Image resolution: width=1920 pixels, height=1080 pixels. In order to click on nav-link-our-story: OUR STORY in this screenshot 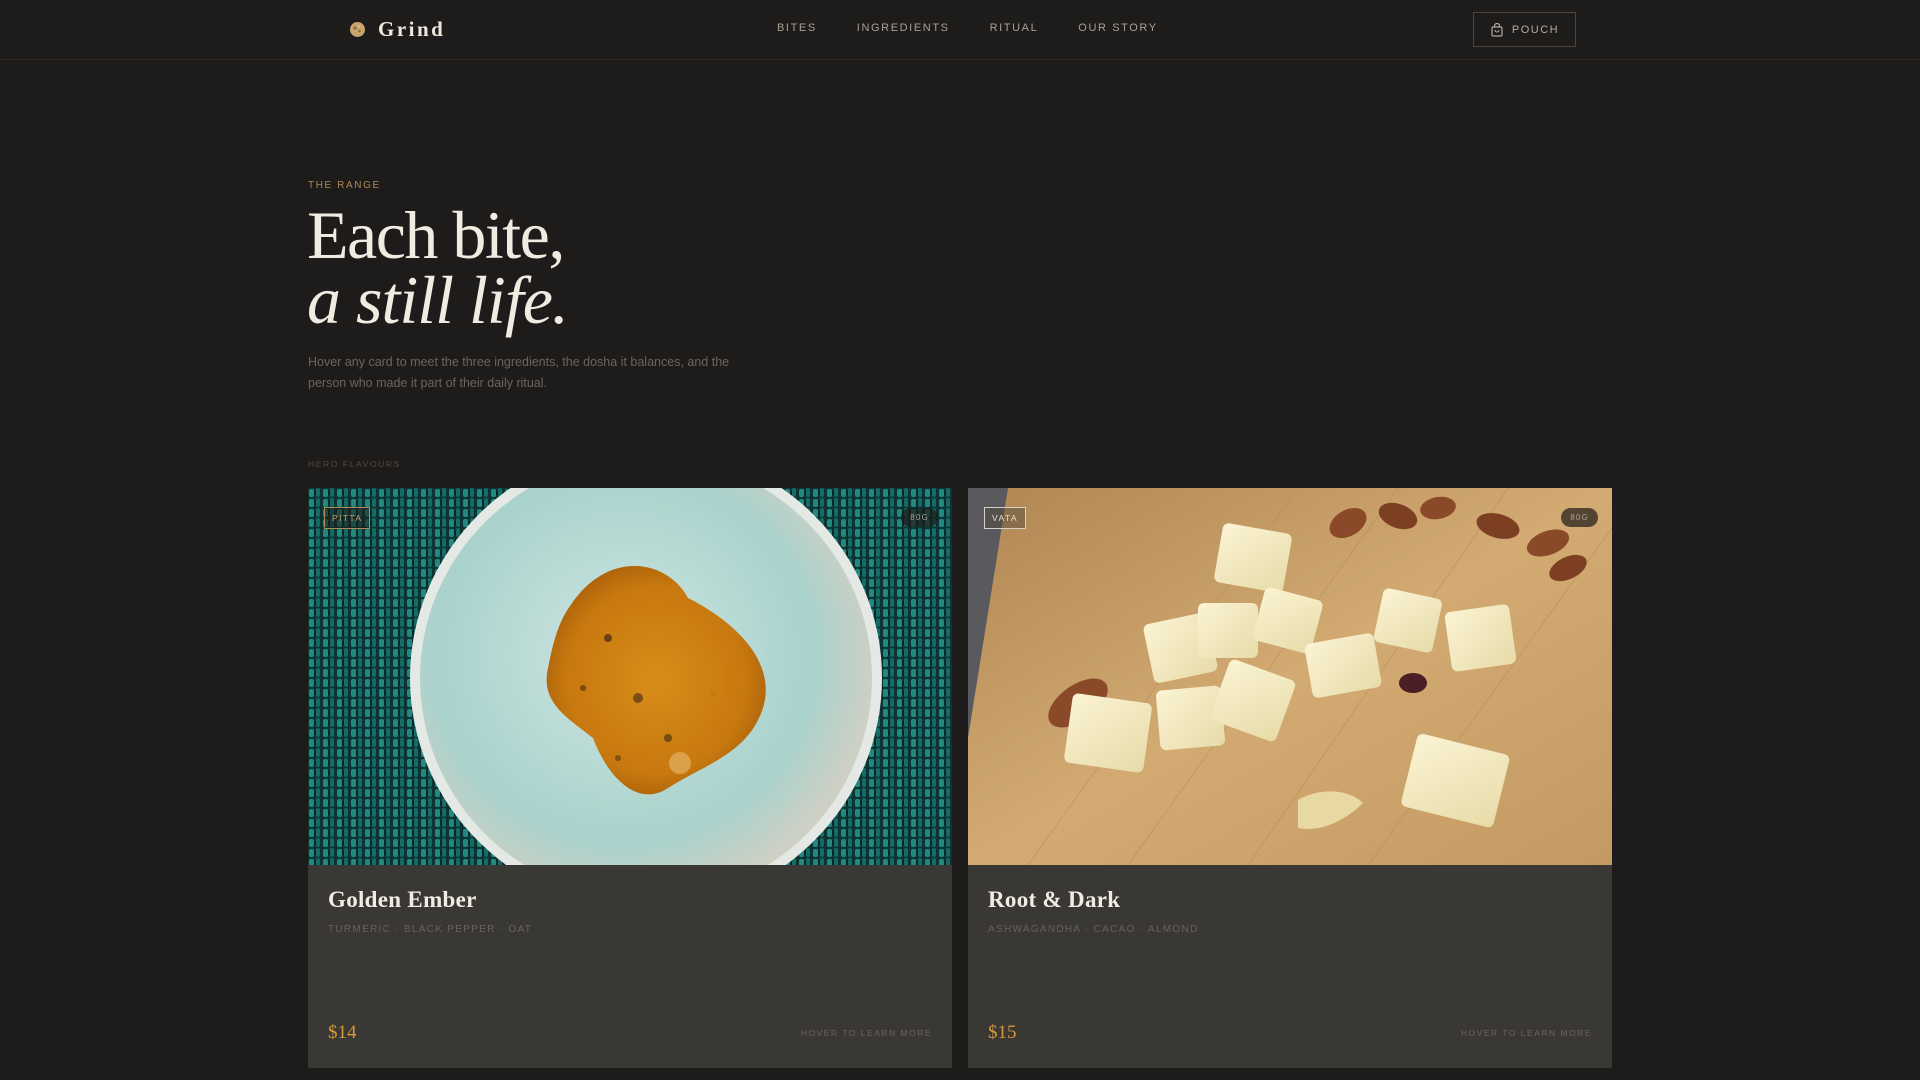, I will do `click(1117, 28)`.